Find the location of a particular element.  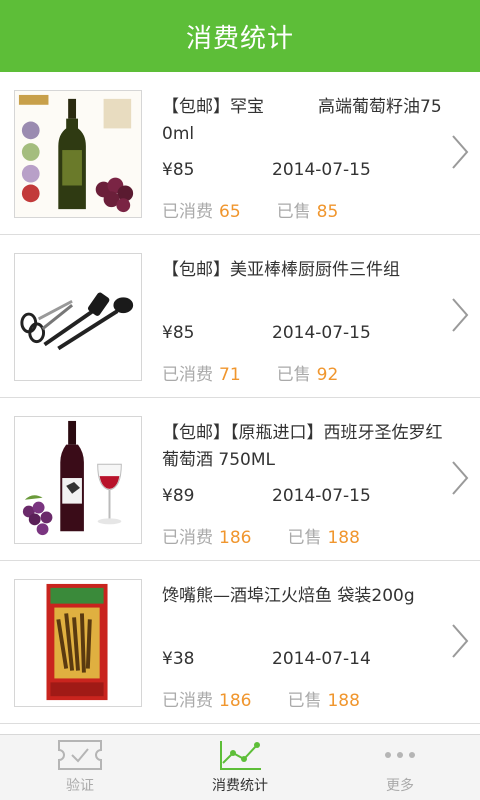

tab-more: 更多 is located at coordinates (400, 767).